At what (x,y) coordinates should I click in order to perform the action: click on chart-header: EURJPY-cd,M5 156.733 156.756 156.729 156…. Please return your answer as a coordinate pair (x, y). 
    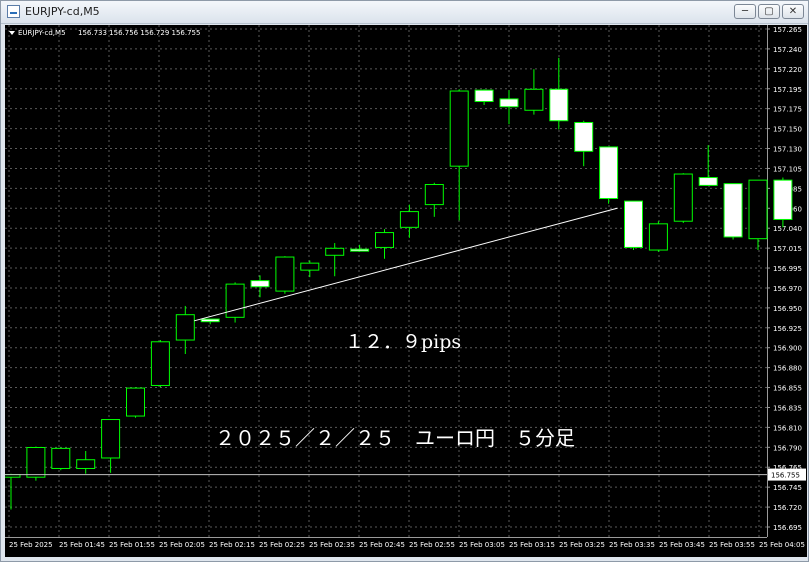
    Looking at the image, I should click on (104, 33).